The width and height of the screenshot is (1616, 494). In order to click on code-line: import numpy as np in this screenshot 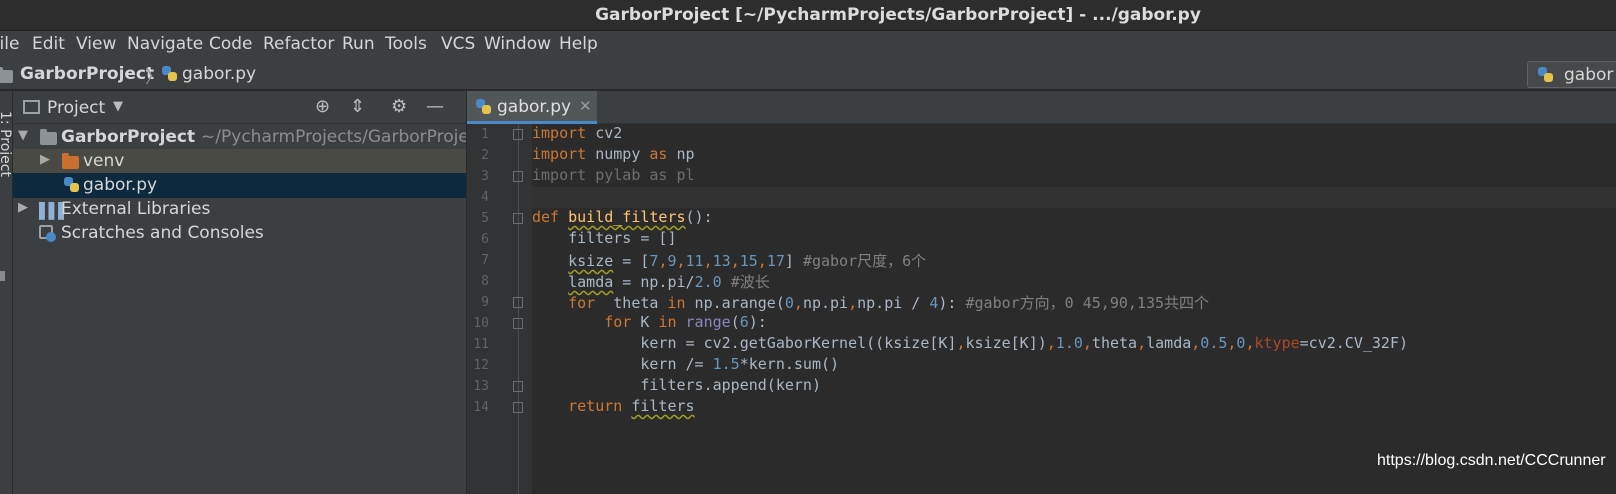, I will do `click(1074, 155)`.